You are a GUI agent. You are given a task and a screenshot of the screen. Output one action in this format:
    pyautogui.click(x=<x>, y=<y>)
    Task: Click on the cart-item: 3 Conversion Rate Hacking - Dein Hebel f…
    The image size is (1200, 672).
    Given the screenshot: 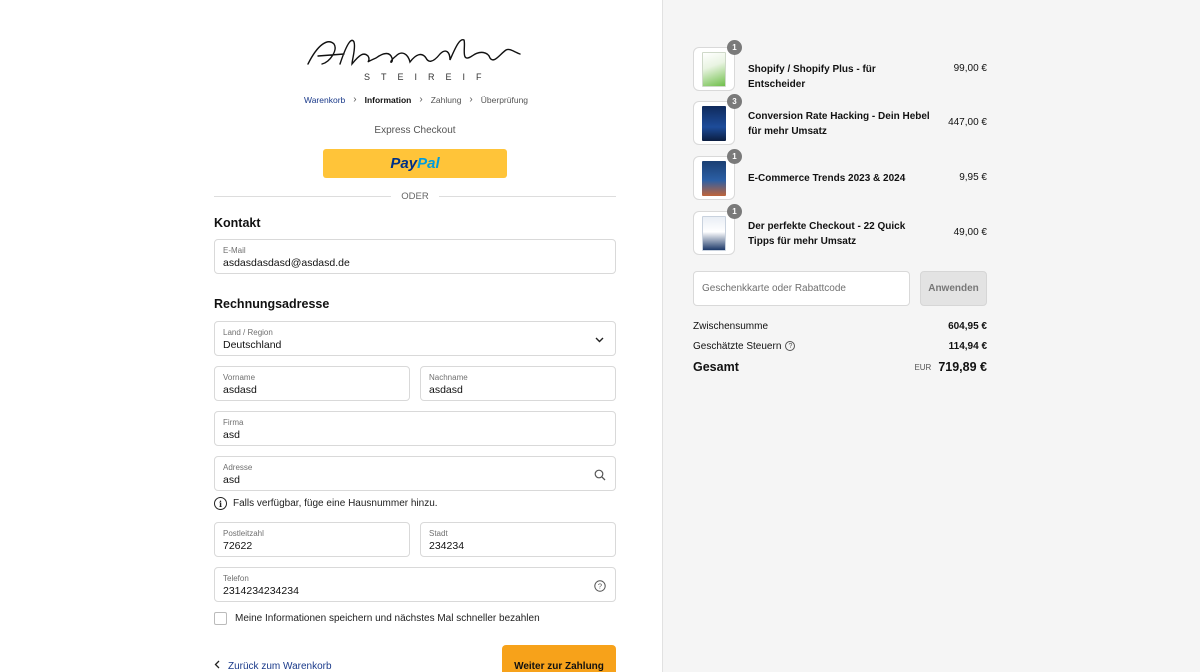 What is the action you would take?
    pyautogui.click(x=840, y=120)
    